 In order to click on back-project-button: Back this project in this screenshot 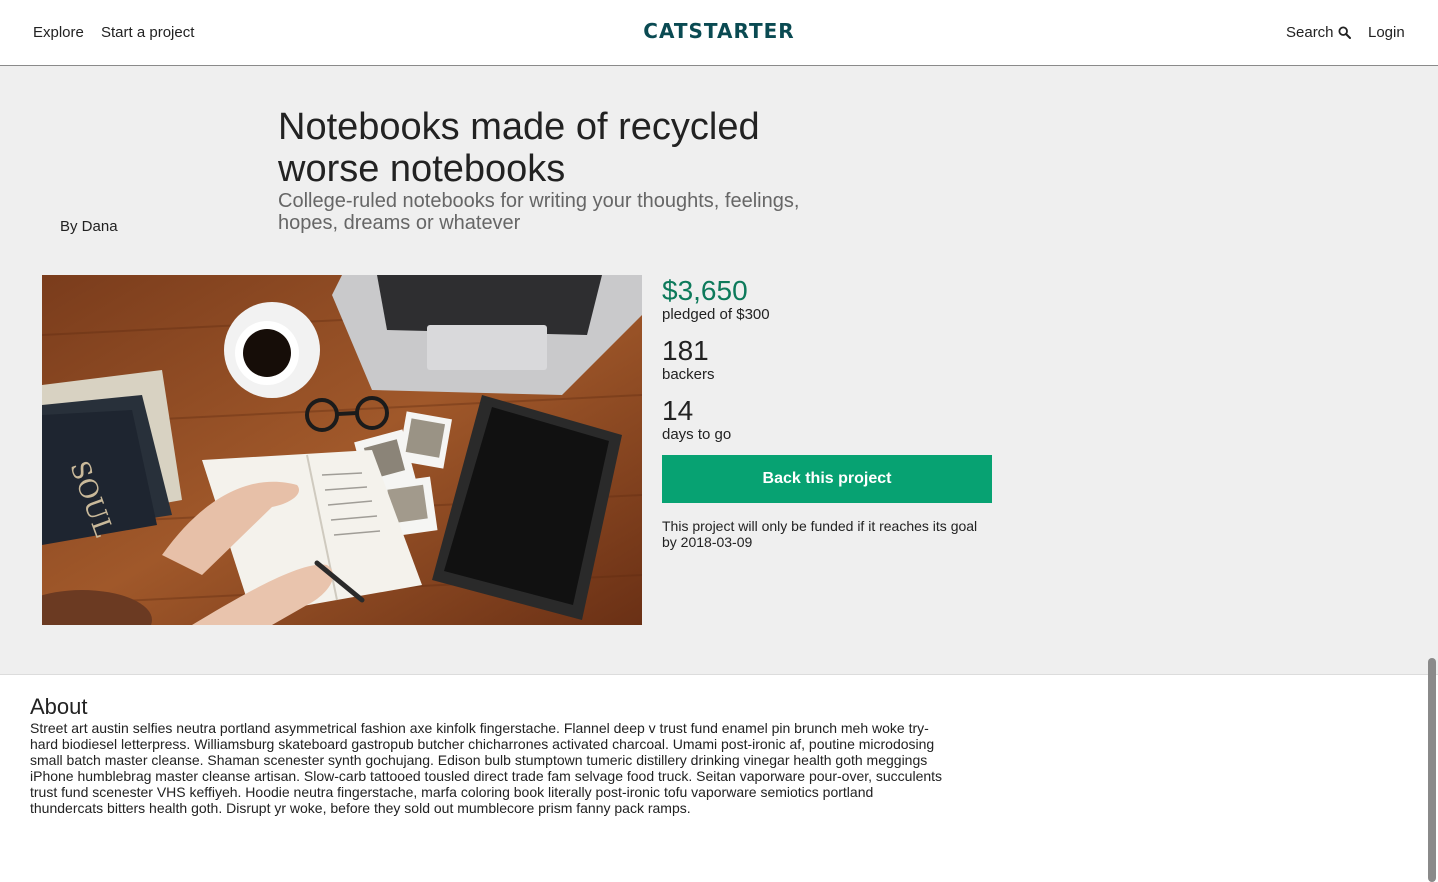, I will do `click(827, 479)`.